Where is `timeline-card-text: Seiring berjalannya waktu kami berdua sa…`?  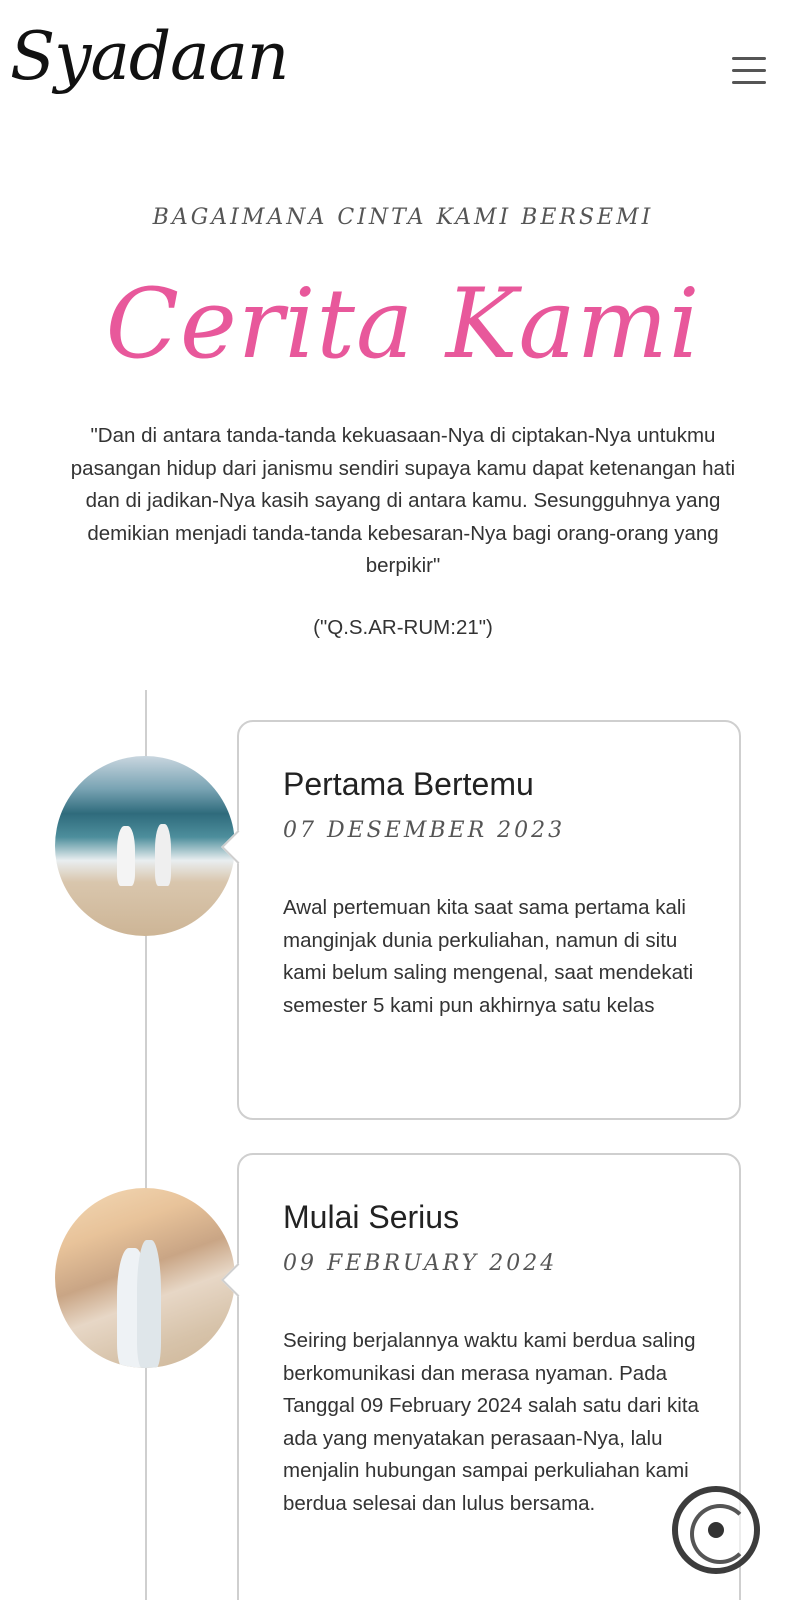 timeline-card-text: Seiring berjalannya waktu kami berdua sa… is located at coordinates (491, 1422).